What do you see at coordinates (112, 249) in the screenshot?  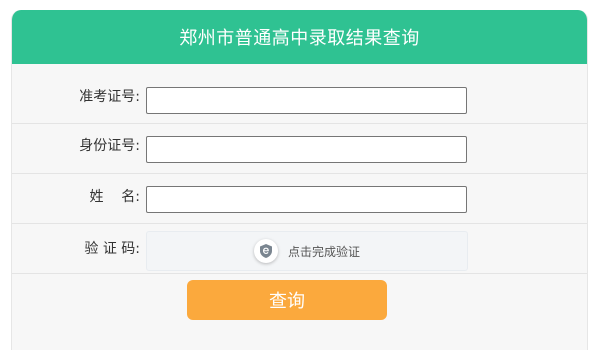 I see `captcha-label: 验 证 码:` at bounding box center [112, 249].